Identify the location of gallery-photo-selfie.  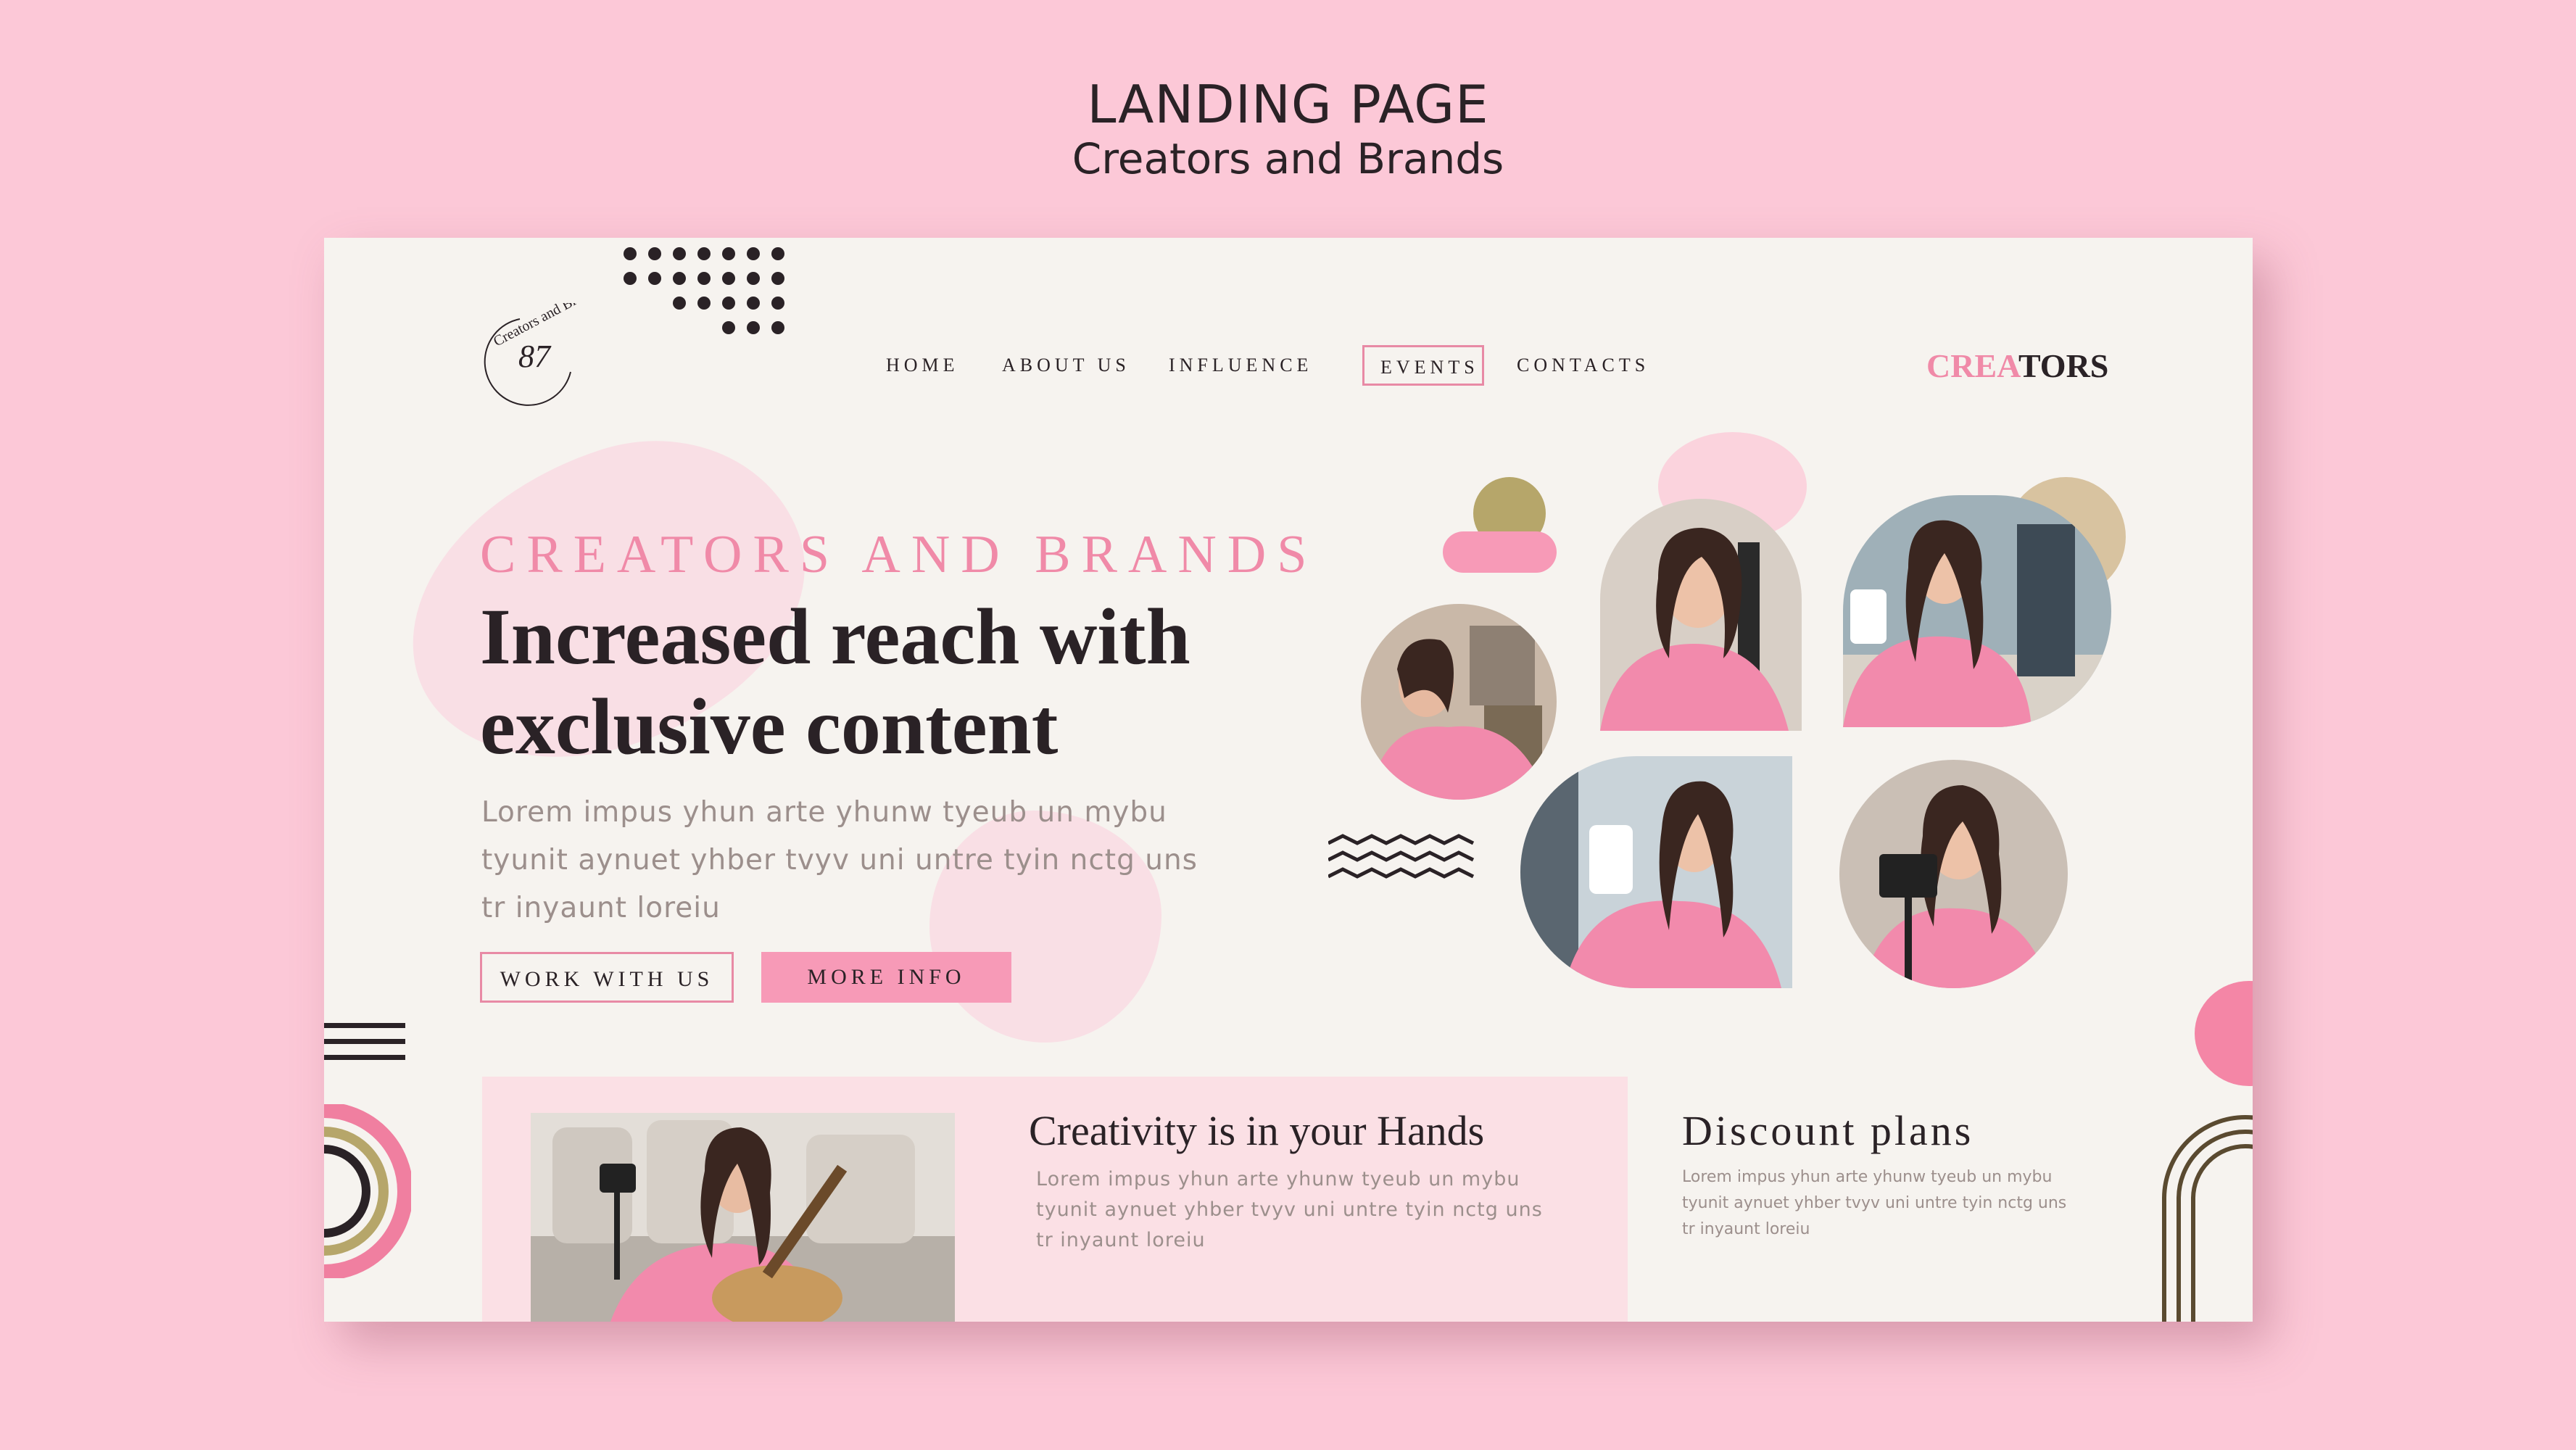
(1459, 702).